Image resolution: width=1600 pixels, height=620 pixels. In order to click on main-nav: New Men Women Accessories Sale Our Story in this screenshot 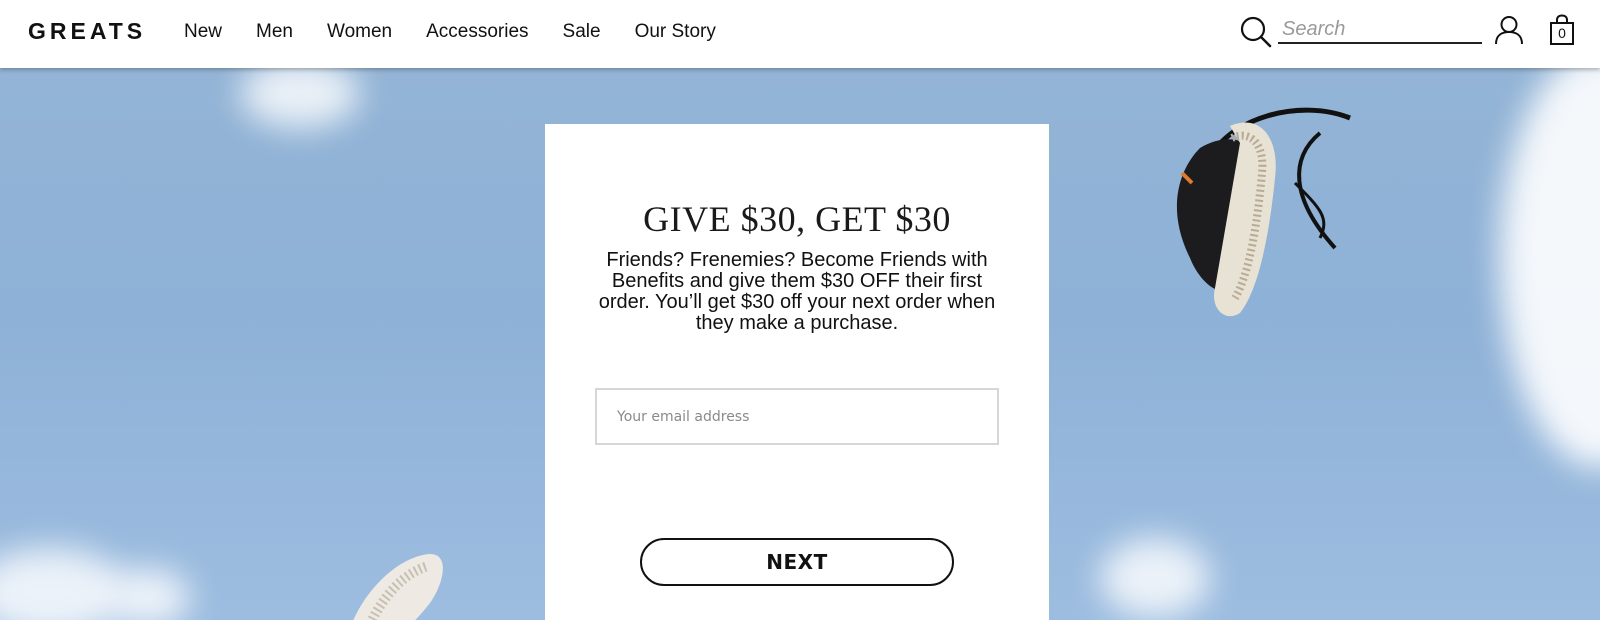, I will do `click(467, 32)`.